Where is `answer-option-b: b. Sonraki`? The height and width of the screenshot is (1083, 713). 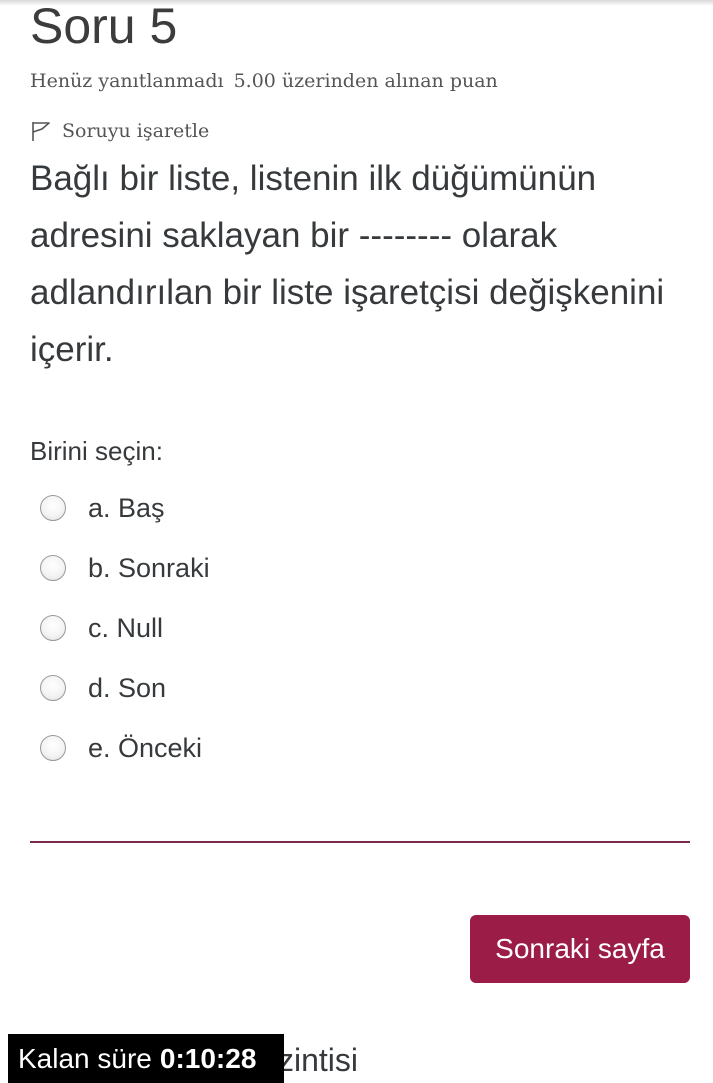
answer-option-b: b. Sonraki is located at coordinates (125, 568).